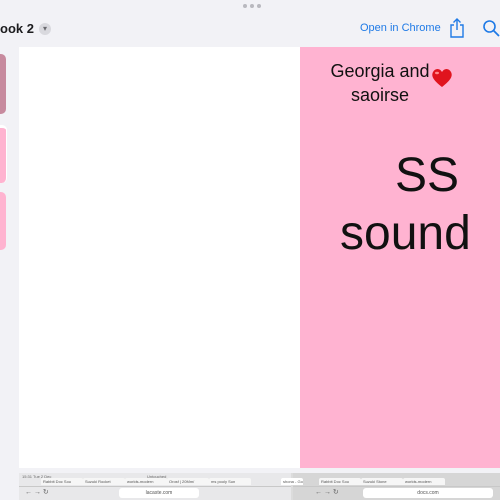 This screenshot has width=500, height=500. What do you see at coordinates (400, 28) in the screenshot?
I see `open-in-chrome-link: Open in Chrome` at bounding box center [400, 28].